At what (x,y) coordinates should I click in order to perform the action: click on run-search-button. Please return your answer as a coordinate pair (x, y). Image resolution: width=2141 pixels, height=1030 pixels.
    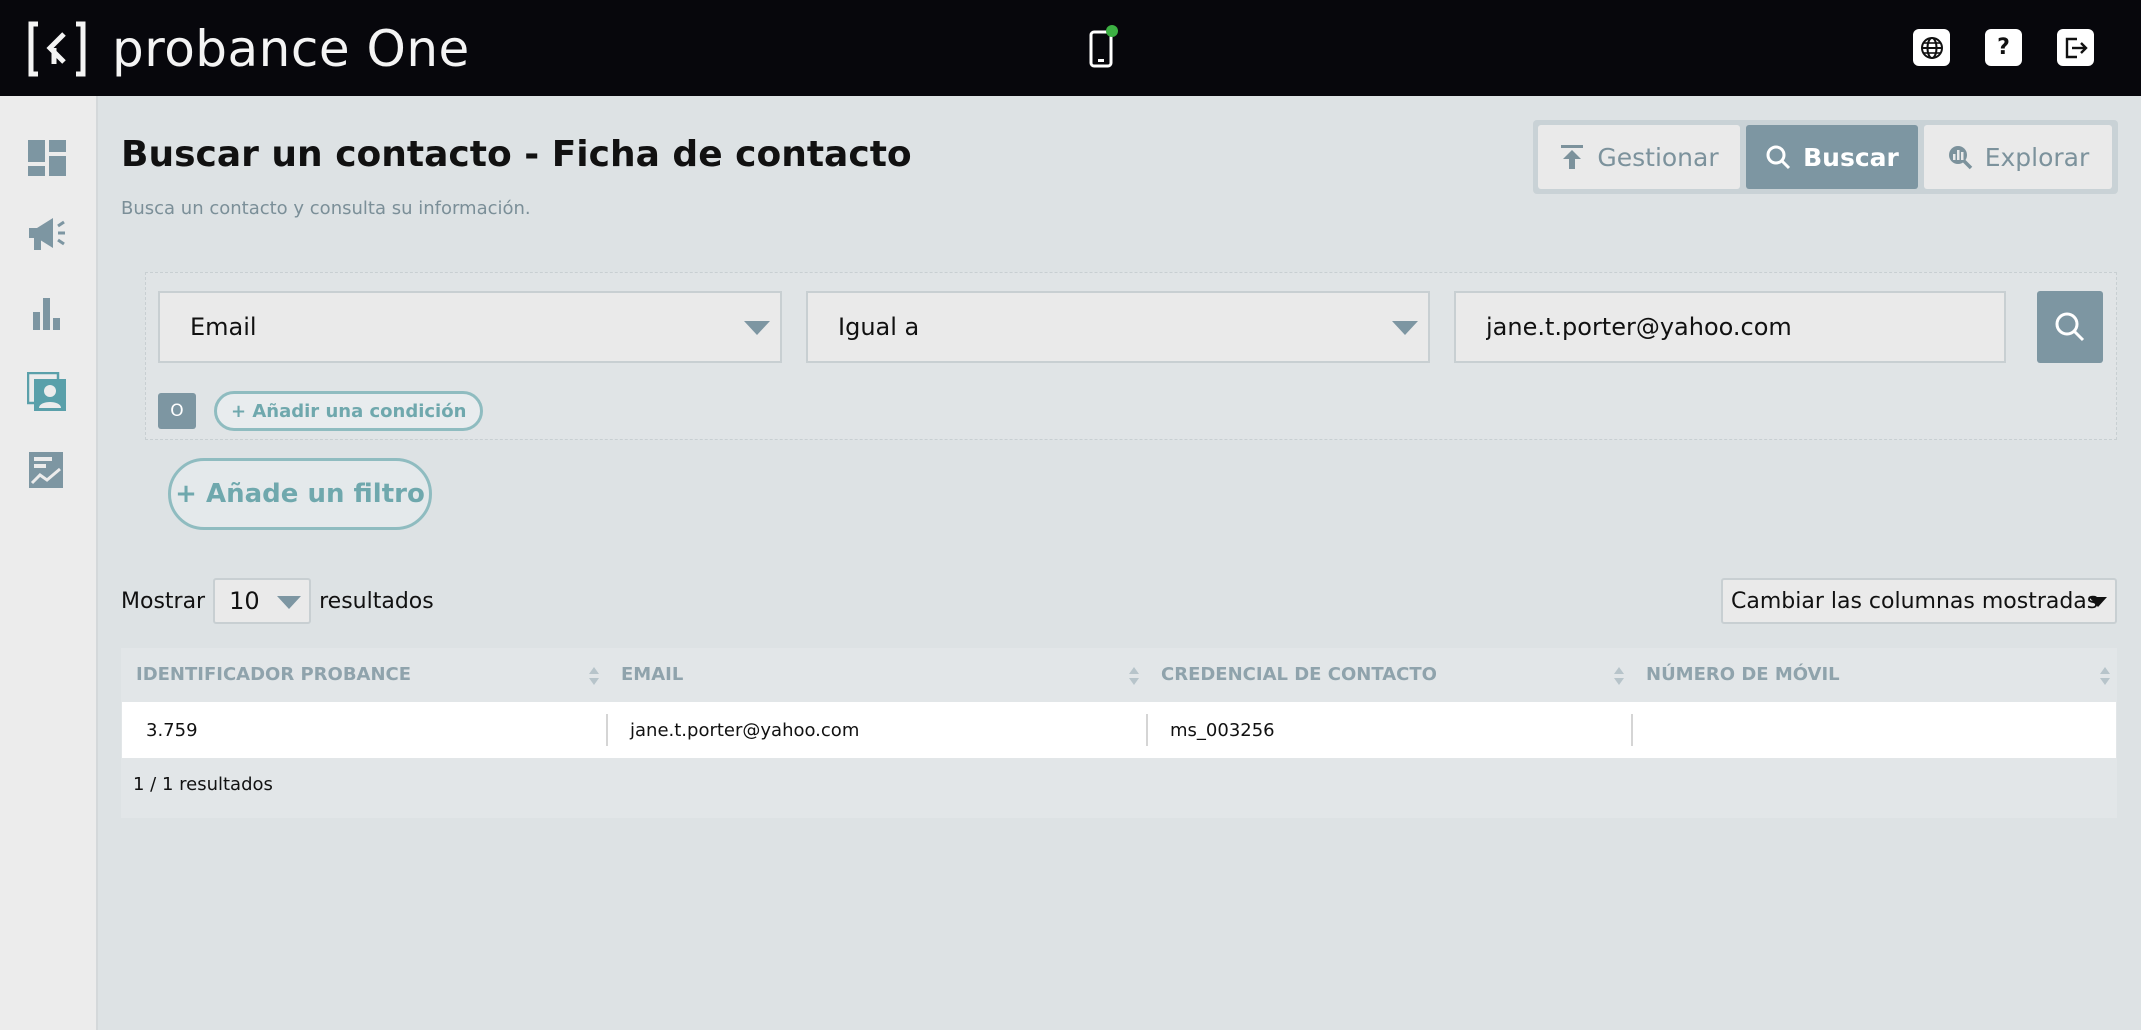
    Looking at the image, I should click on (2070, 327).